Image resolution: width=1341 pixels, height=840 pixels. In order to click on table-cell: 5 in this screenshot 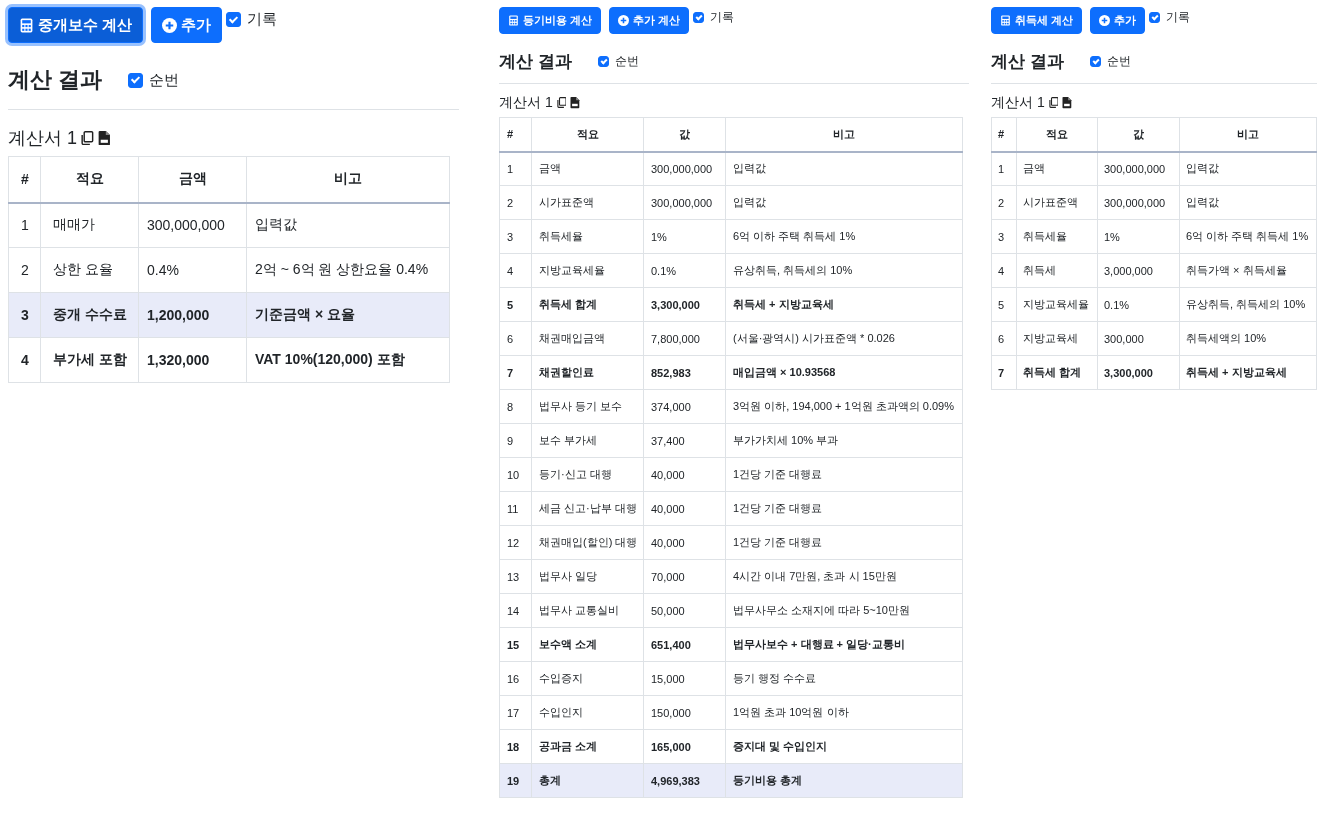, I will do `click(1004, 304)`.